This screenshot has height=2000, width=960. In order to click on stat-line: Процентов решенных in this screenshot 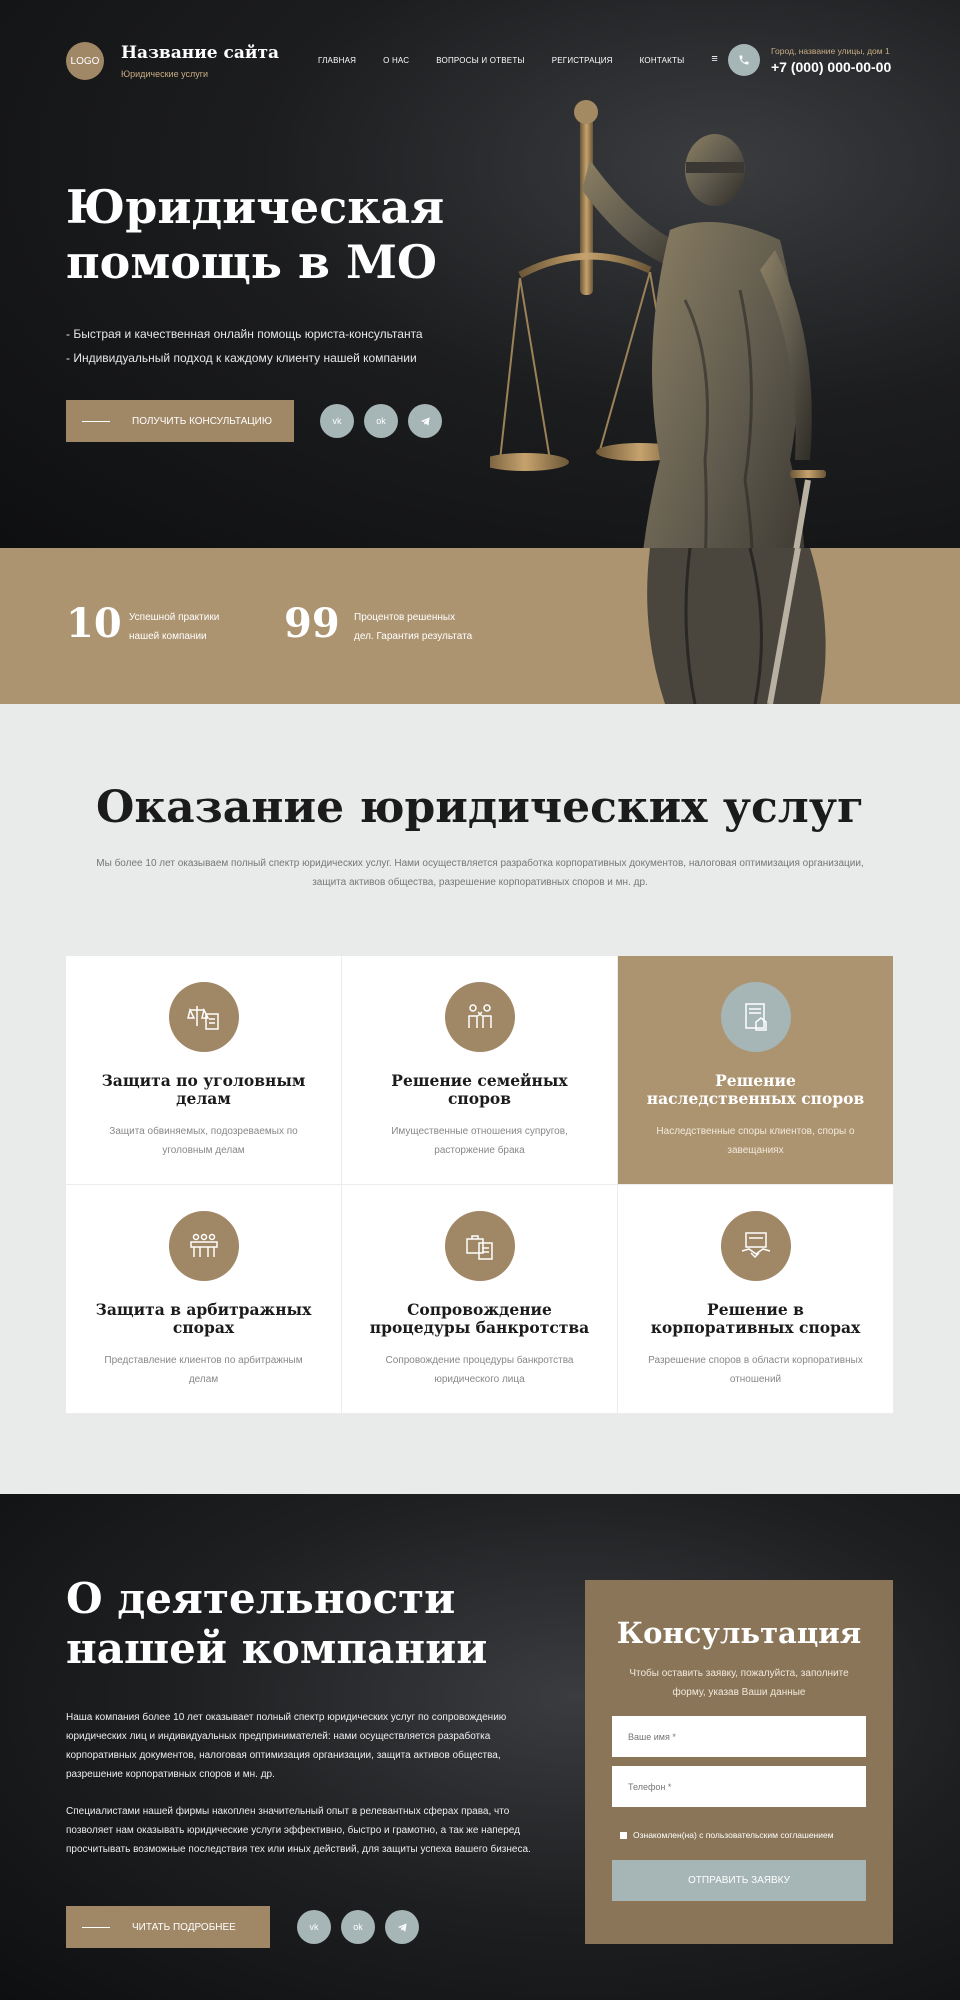, I will do `click(405, 617)`.